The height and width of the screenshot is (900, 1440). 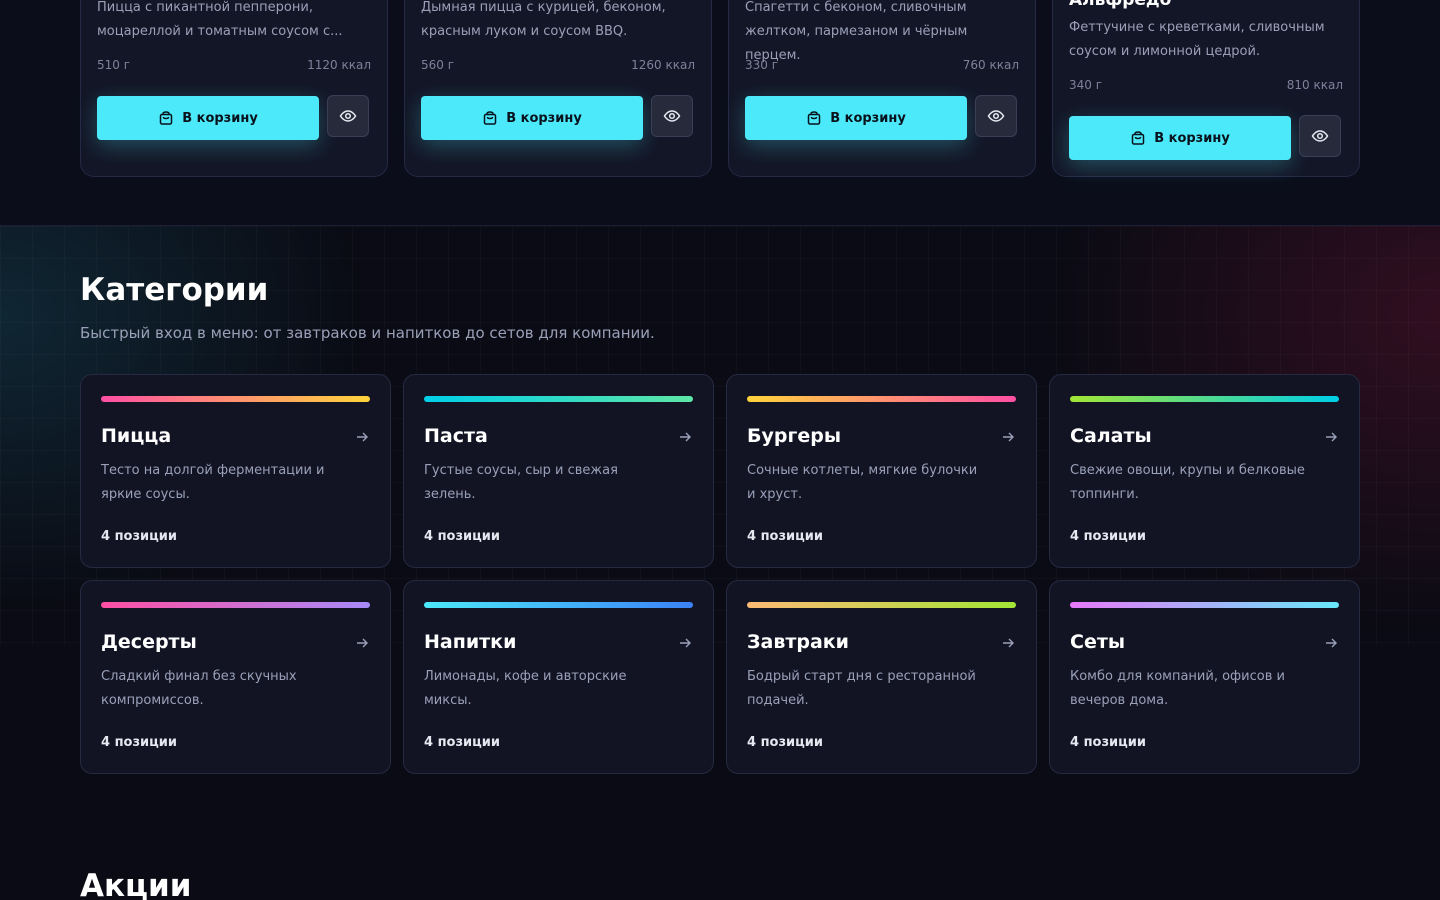 I want to click on category-name: Пицца, so click(x=136, y=436).